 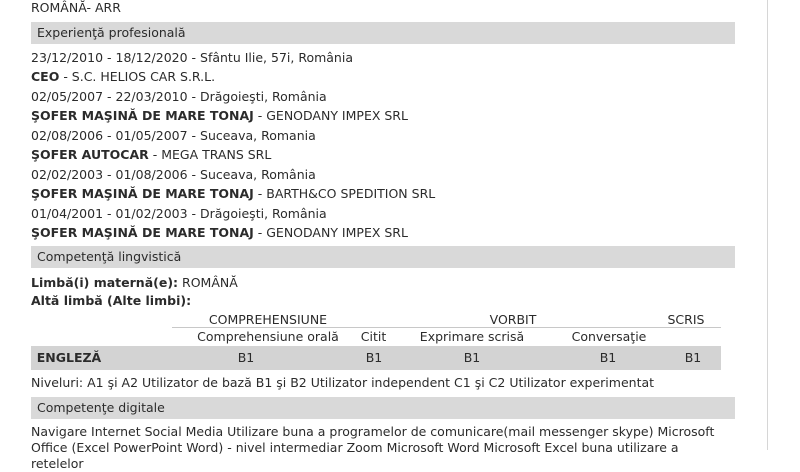 I want to click on digital-section-header: Competenţe digitale, so click(x=383, y=408).